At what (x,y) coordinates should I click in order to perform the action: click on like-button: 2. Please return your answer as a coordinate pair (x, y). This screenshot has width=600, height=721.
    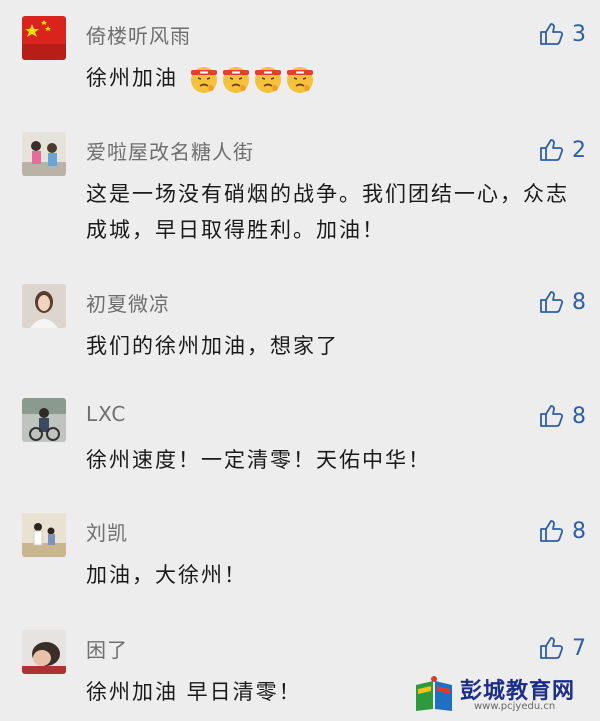
    Looking at the image, I should click on (562, 150).